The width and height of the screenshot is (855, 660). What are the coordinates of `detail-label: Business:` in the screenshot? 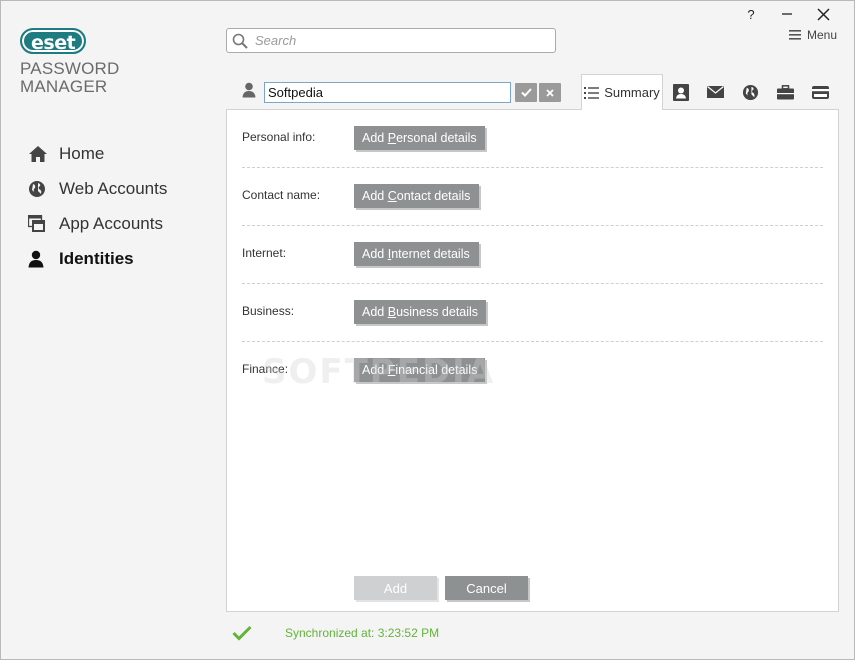 It's located at (268, 311).